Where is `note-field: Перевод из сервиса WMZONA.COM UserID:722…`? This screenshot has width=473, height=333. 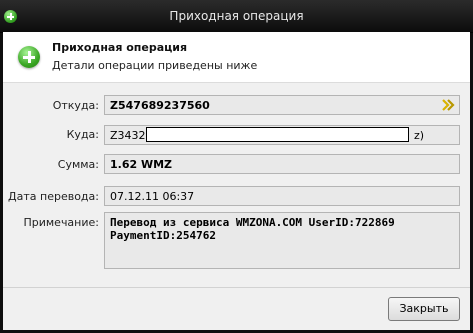 note-field: Перевод из сервиса WMZONA.COM UserID:722… is located at coordinates (282, 240).